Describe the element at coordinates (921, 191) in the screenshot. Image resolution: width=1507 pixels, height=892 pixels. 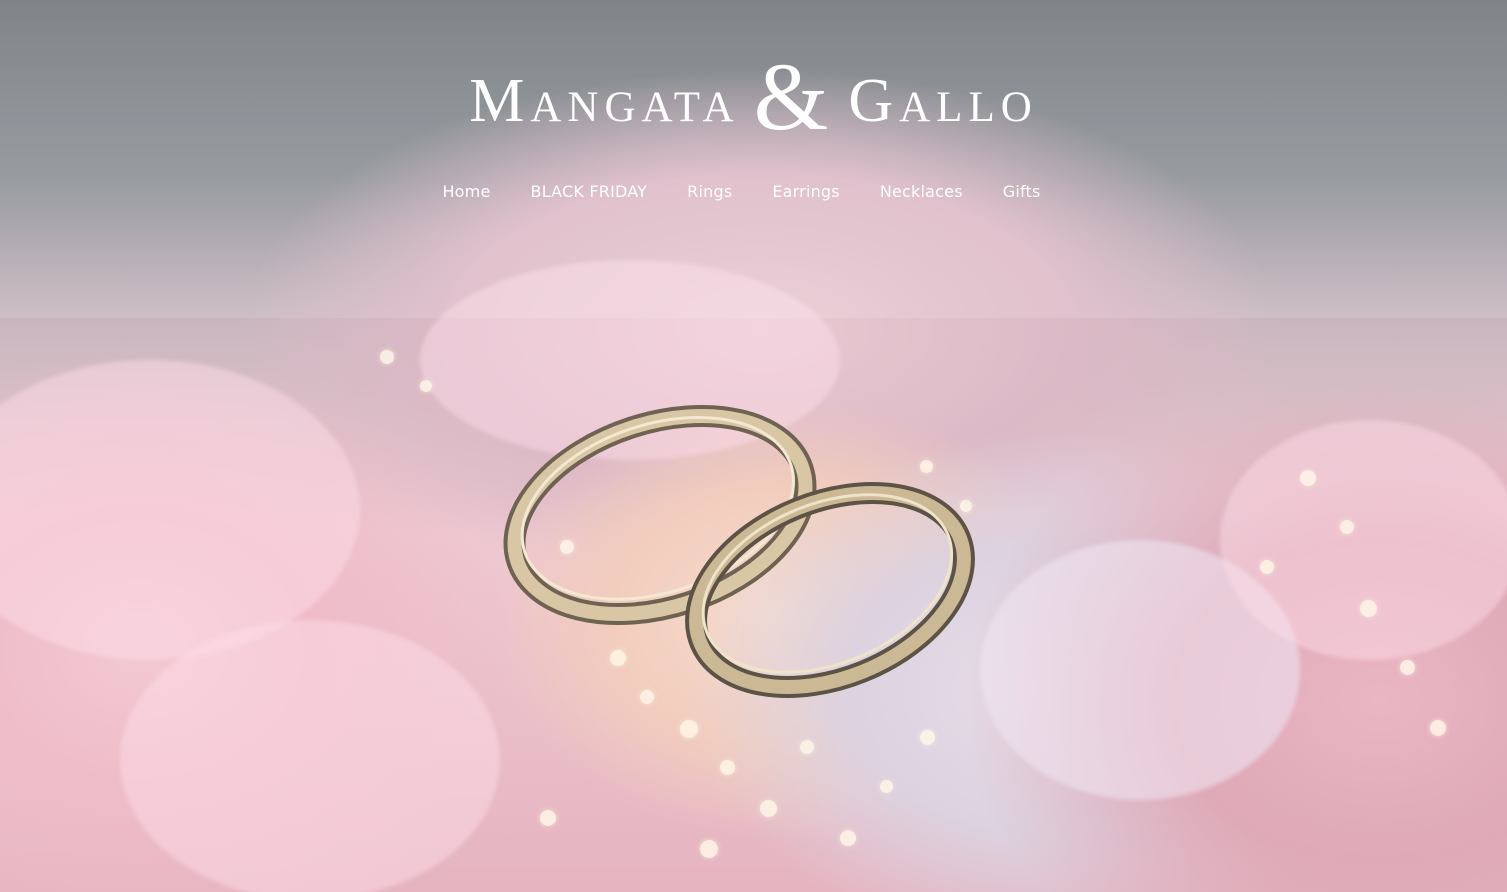
I see `nav-item-necklaces: Necklaces` at that location.